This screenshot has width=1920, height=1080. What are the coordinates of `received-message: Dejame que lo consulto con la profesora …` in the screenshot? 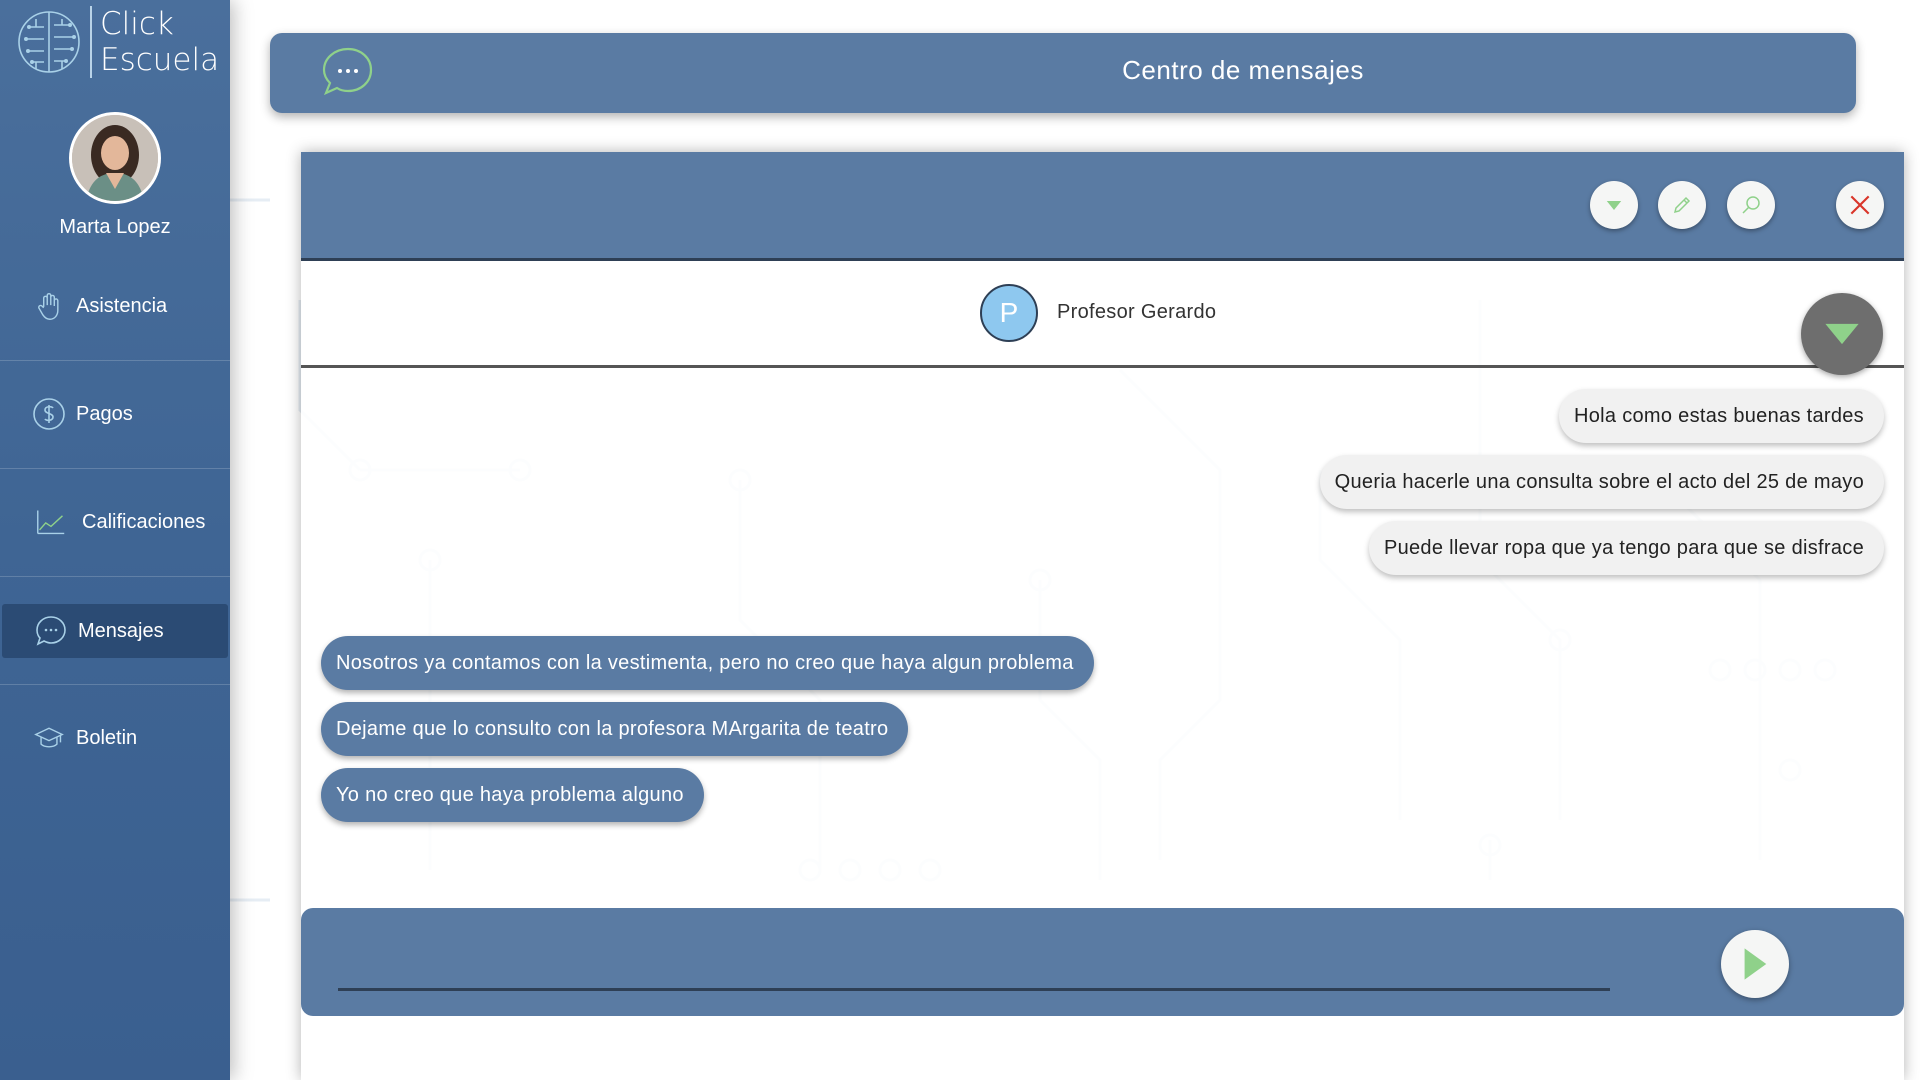 It's located at (615, 729).